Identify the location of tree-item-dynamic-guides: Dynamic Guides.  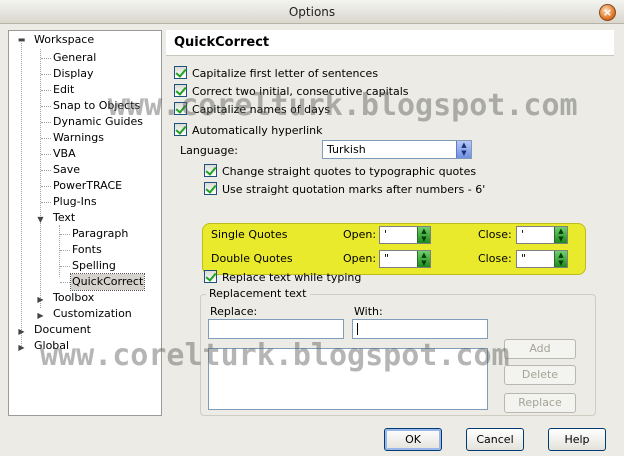
(98, 122).